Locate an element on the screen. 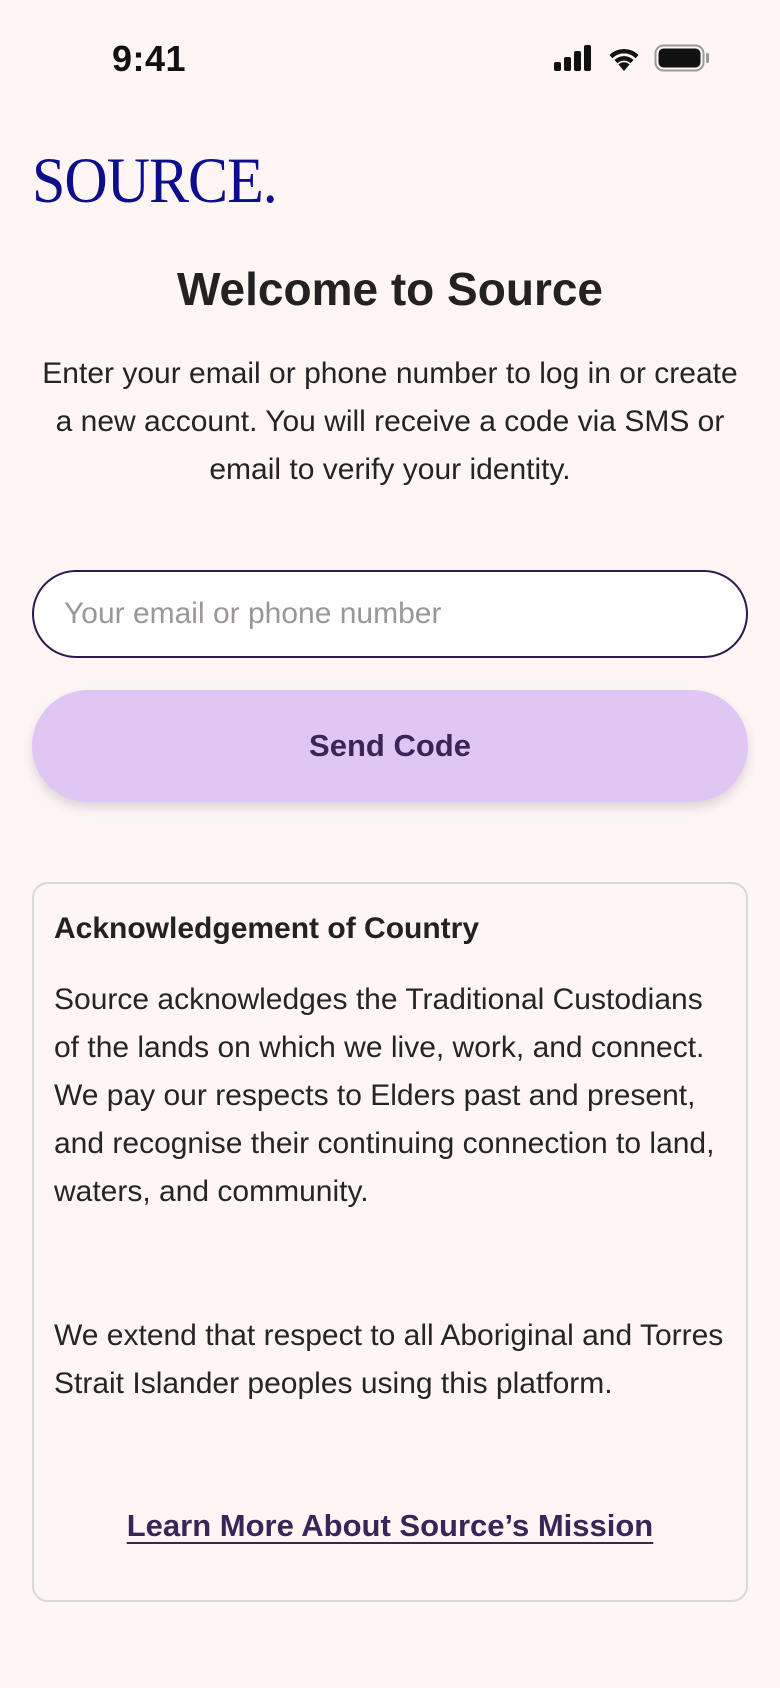  source-logo: SOURCE. is located at coordinates (155, 180).